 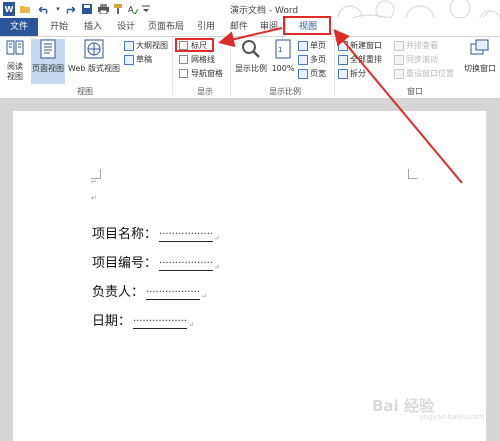 I want to click on sync-scroll-button: 同步滚动, so click(x=416, y=59).